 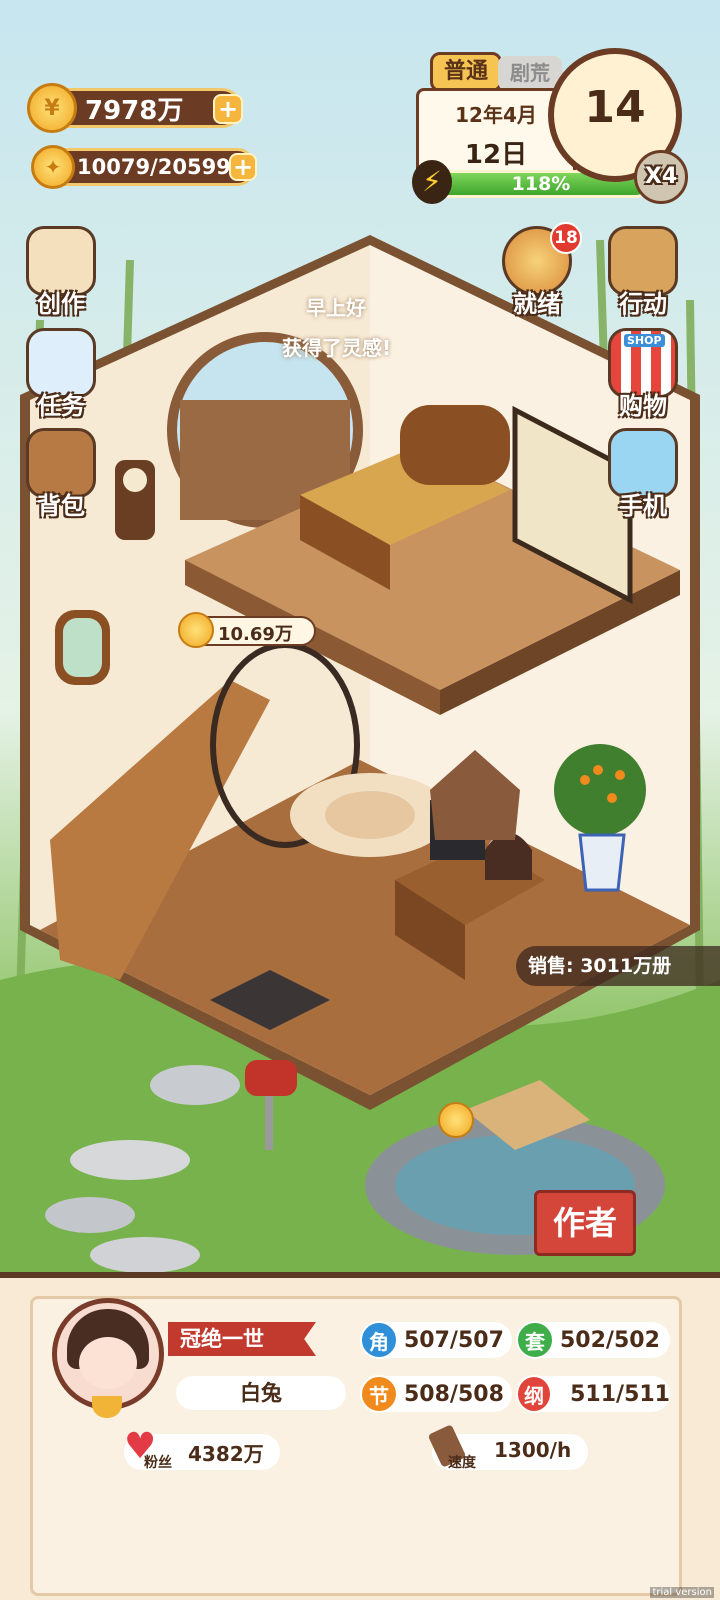 What do you see at coordinates (682, 1592) in the screenshot?
I see `watermark-text: trial version` at bounding box center [682, 1592].